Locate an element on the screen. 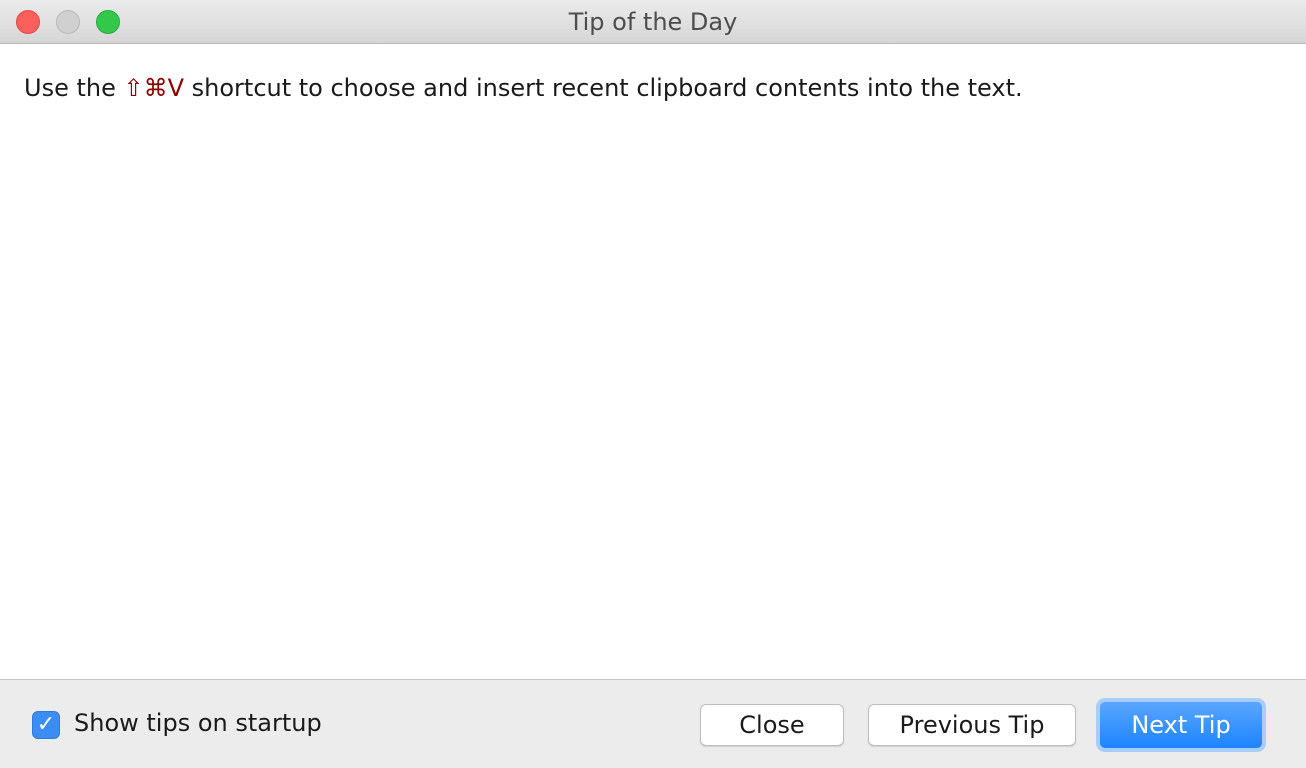 The image size is (1306, 768). close-button: Close is located at coordinates (772, 725).